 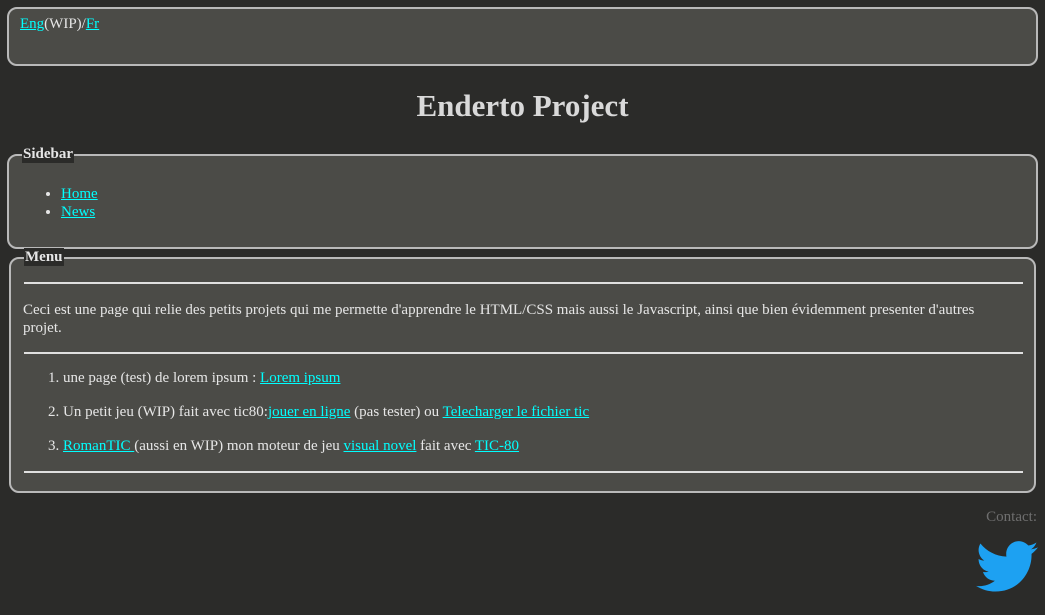 I want to click on item-text: Un petit jeu (WIP) fait avec tic80:, so click(x=165, y=412).